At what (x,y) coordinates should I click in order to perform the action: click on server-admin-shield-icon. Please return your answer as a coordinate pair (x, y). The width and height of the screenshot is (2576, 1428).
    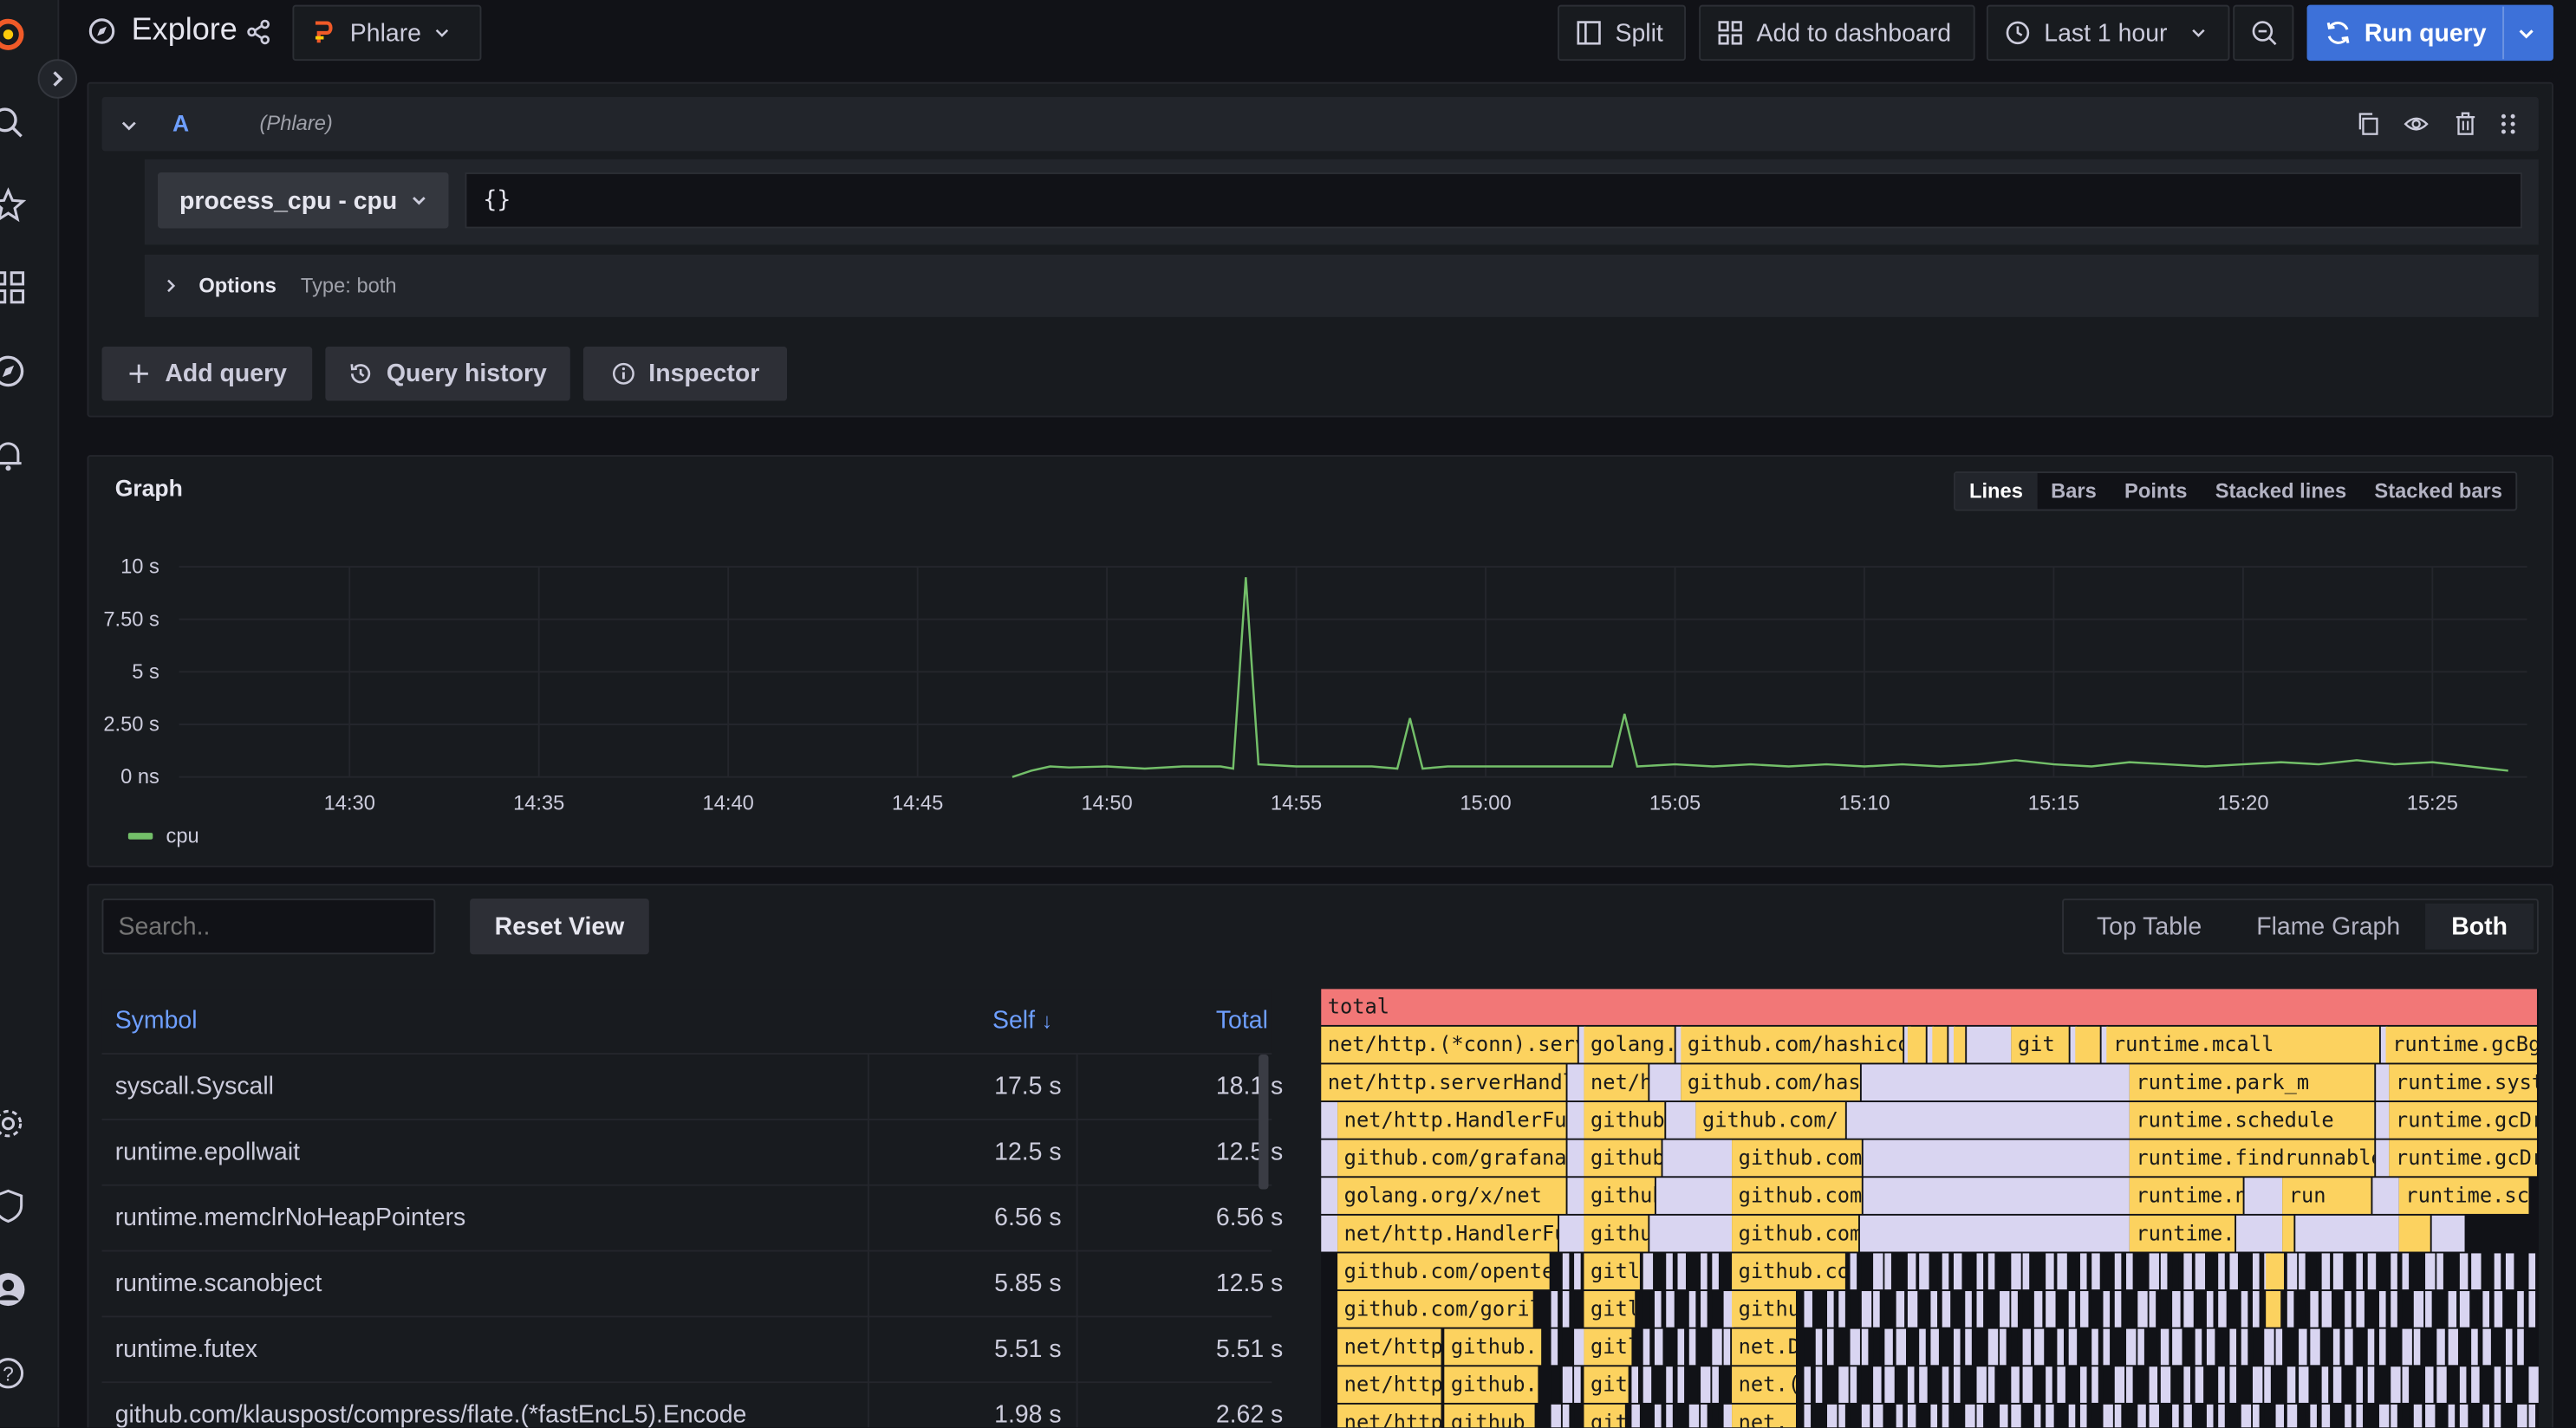
    Looking at the image, I should click on (13, 1206).